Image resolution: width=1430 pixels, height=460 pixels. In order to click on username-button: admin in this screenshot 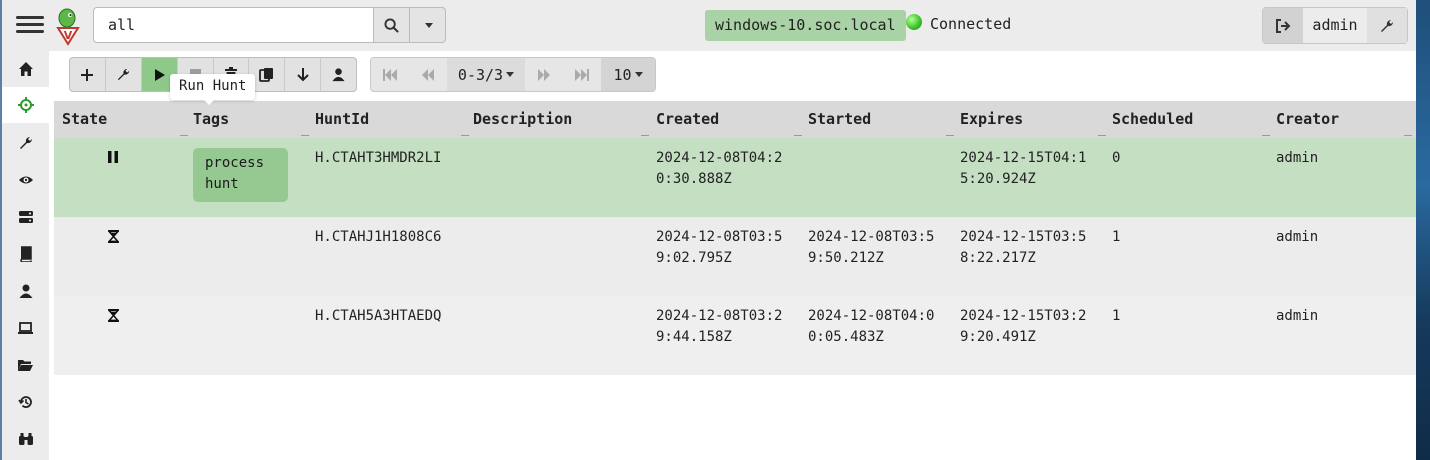, I will do `click(1335, 25)`.